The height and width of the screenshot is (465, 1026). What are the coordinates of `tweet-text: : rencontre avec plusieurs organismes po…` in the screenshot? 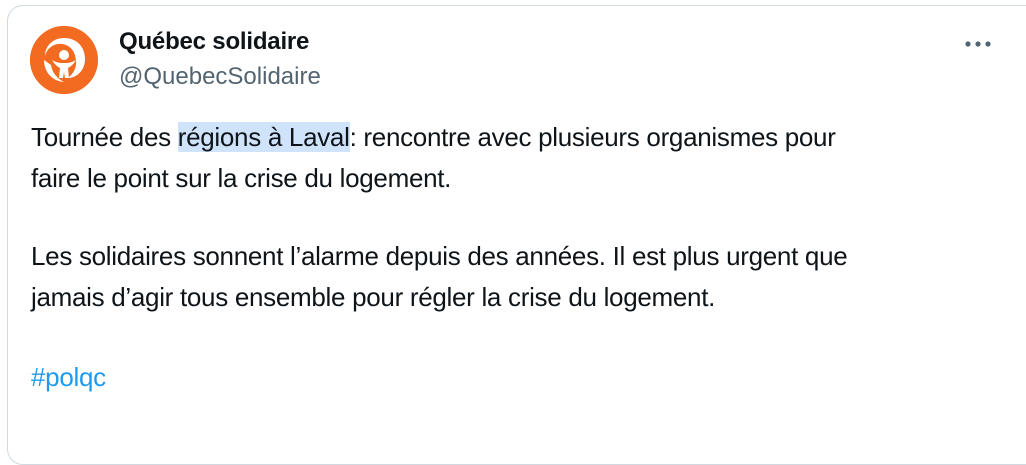 It's located at (592, 137).